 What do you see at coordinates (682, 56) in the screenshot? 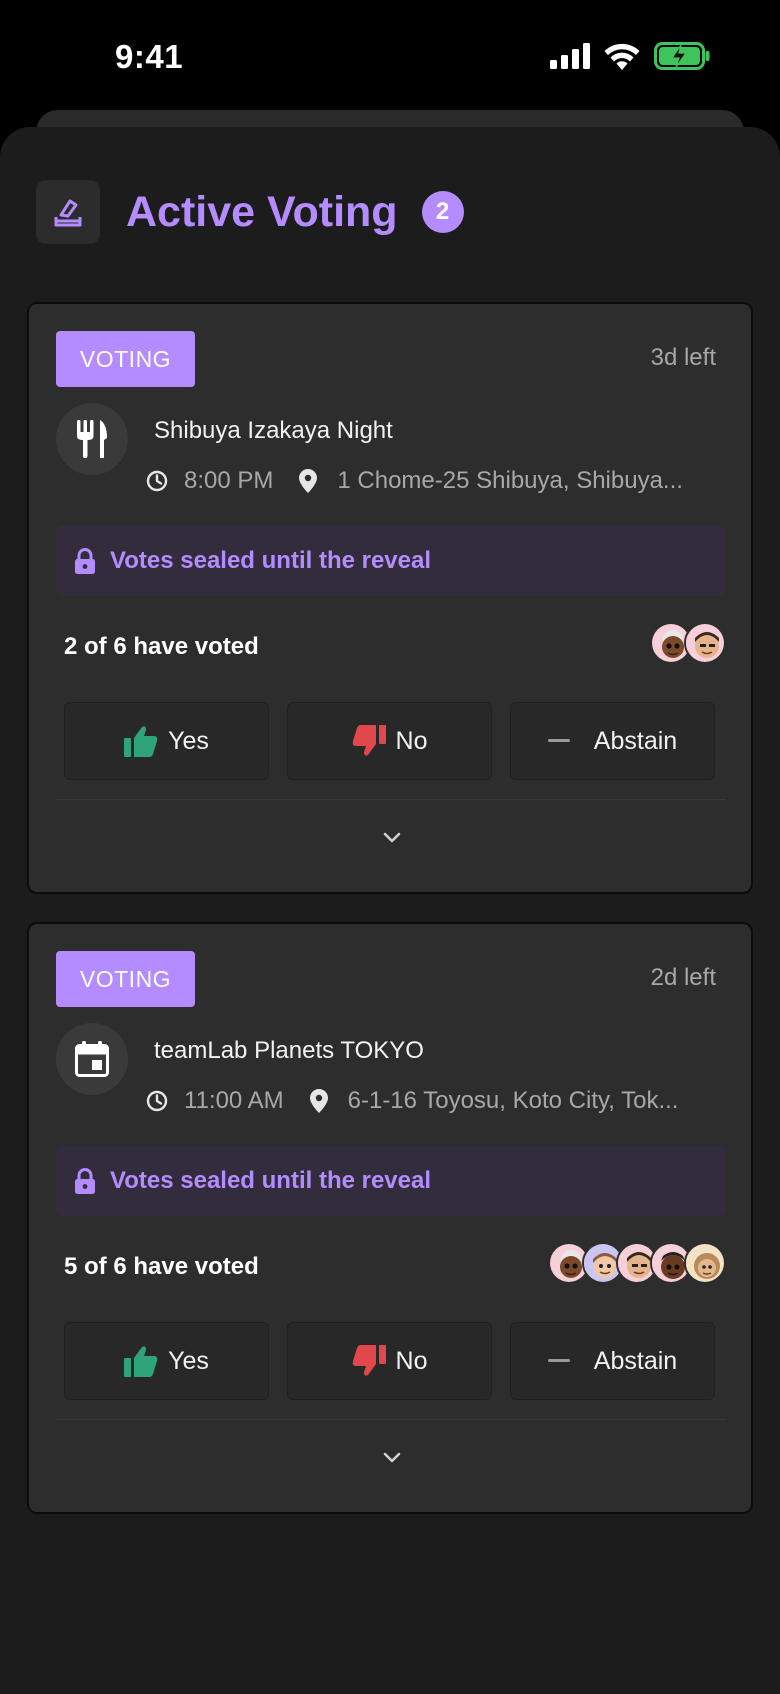
I see `battery-charging-icon` at bounding box center [682, 56].